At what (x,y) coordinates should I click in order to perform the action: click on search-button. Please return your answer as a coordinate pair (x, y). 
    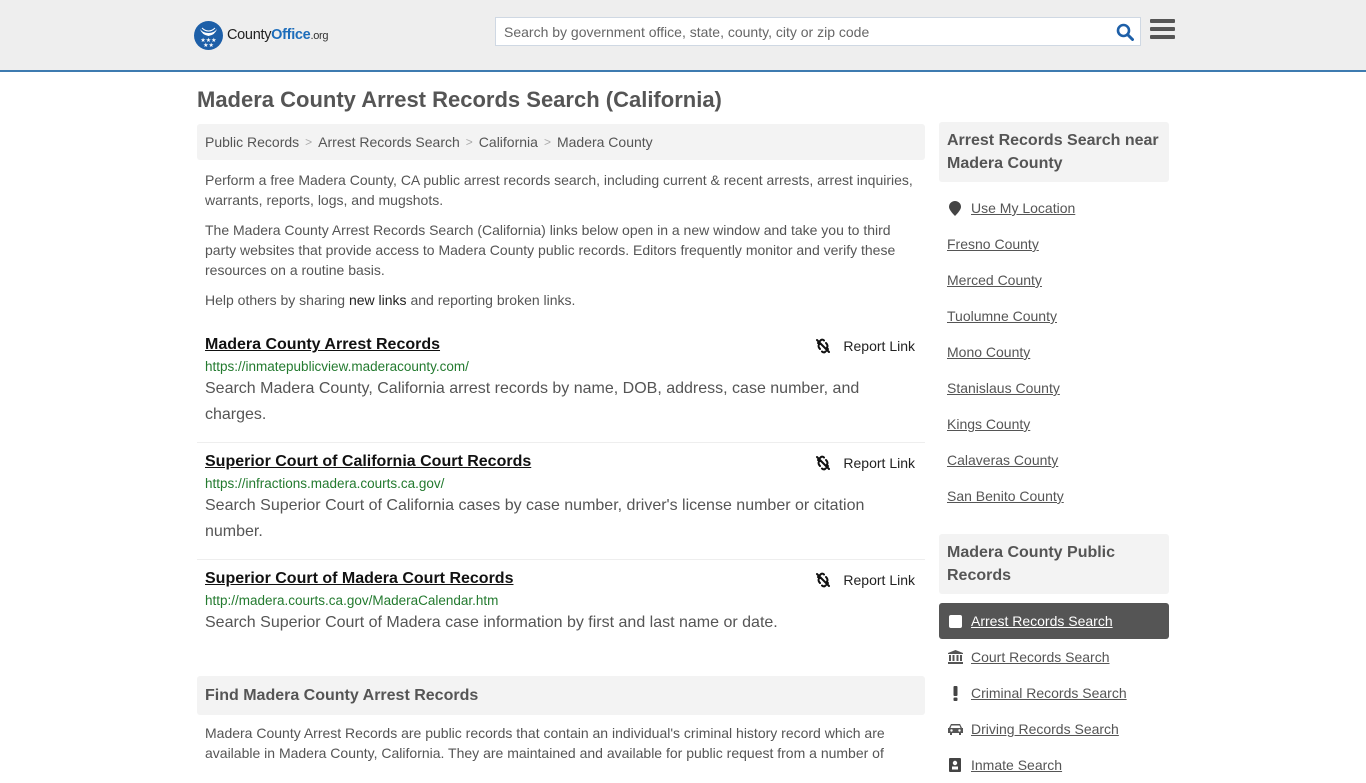
    Looking at the image, I should click on (1125, 31).